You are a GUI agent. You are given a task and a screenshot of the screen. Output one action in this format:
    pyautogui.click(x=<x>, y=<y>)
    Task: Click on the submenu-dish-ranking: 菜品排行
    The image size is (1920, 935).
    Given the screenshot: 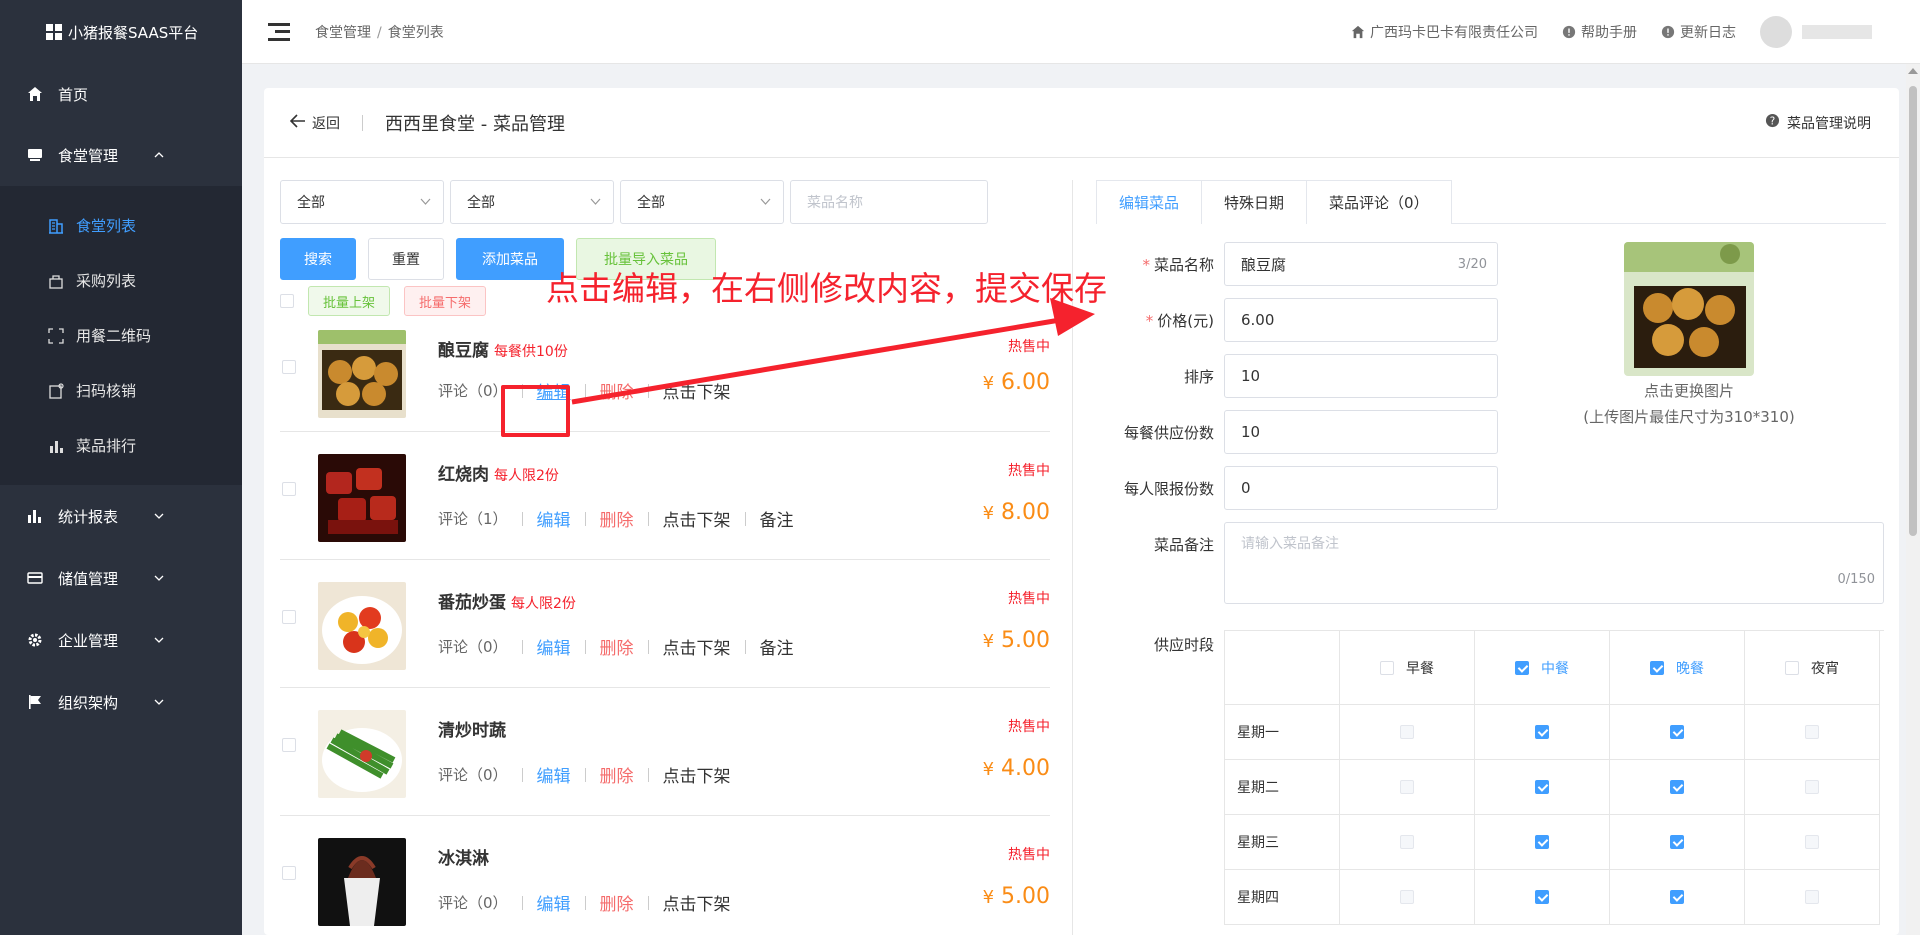 What is the action you would take?
    pyautogui.click(x=121, y=445)
    